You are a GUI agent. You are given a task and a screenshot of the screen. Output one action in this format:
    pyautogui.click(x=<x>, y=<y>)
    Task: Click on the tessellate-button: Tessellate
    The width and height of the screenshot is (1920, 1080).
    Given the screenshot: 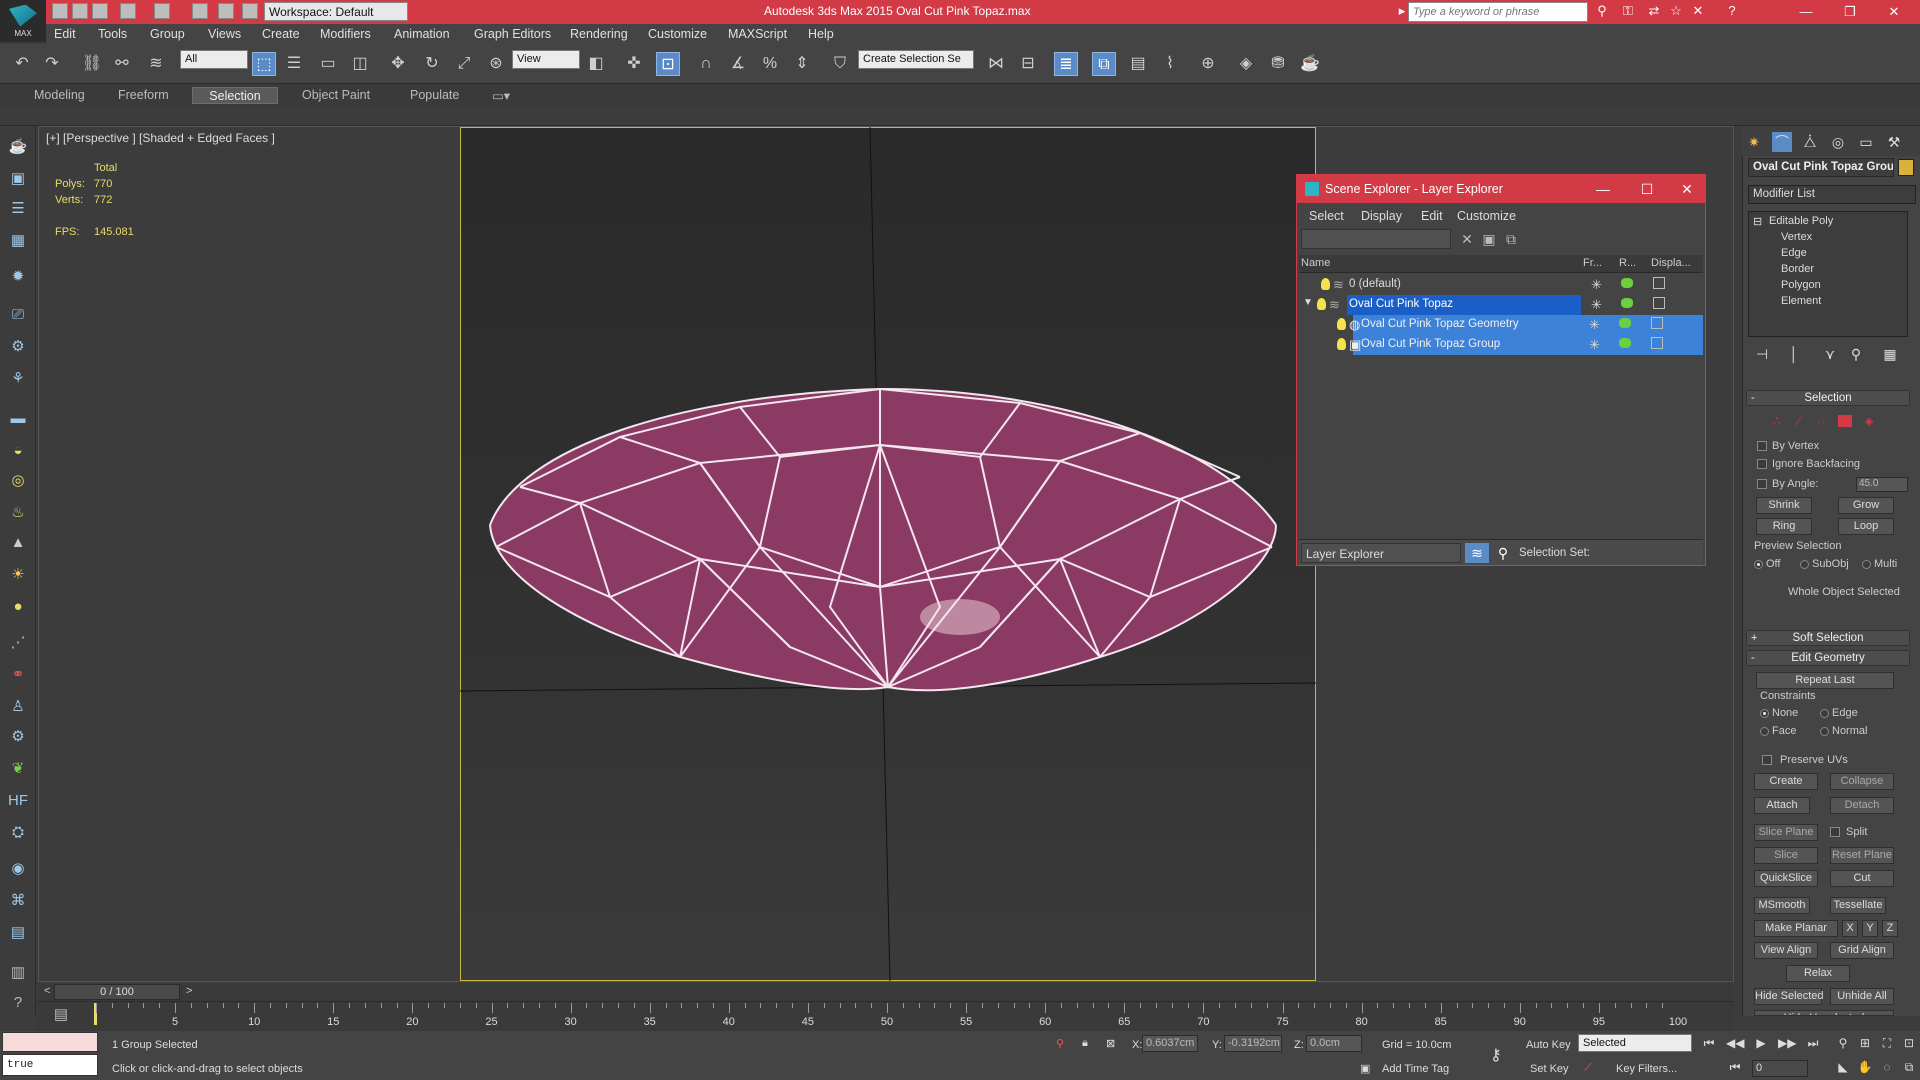 What is the action you would take?
    pyautogui.click(x=1858, y=905)
    